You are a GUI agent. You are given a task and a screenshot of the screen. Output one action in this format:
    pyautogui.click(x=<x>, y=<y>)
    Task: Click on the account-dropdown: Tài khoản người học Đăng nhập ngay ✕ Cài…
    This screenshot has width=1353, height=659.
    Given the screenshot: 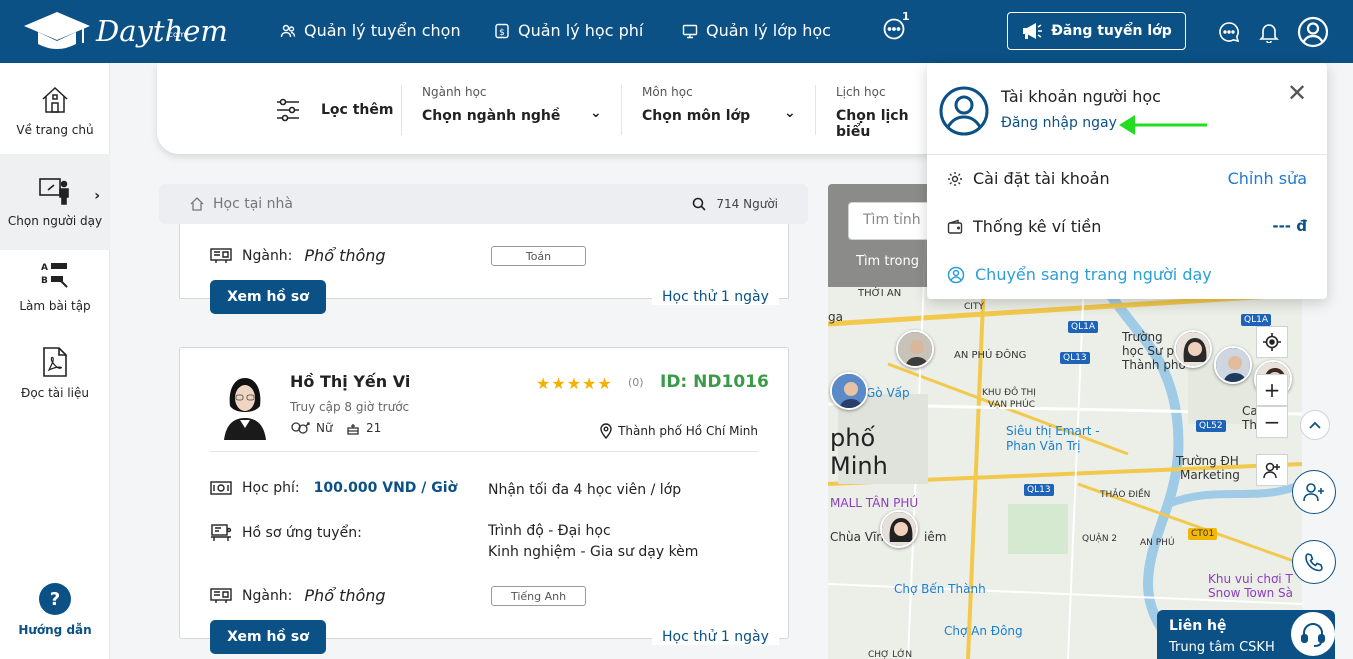 What is the action you would take?
    pyautogui.click(x=1127, y=181)
    